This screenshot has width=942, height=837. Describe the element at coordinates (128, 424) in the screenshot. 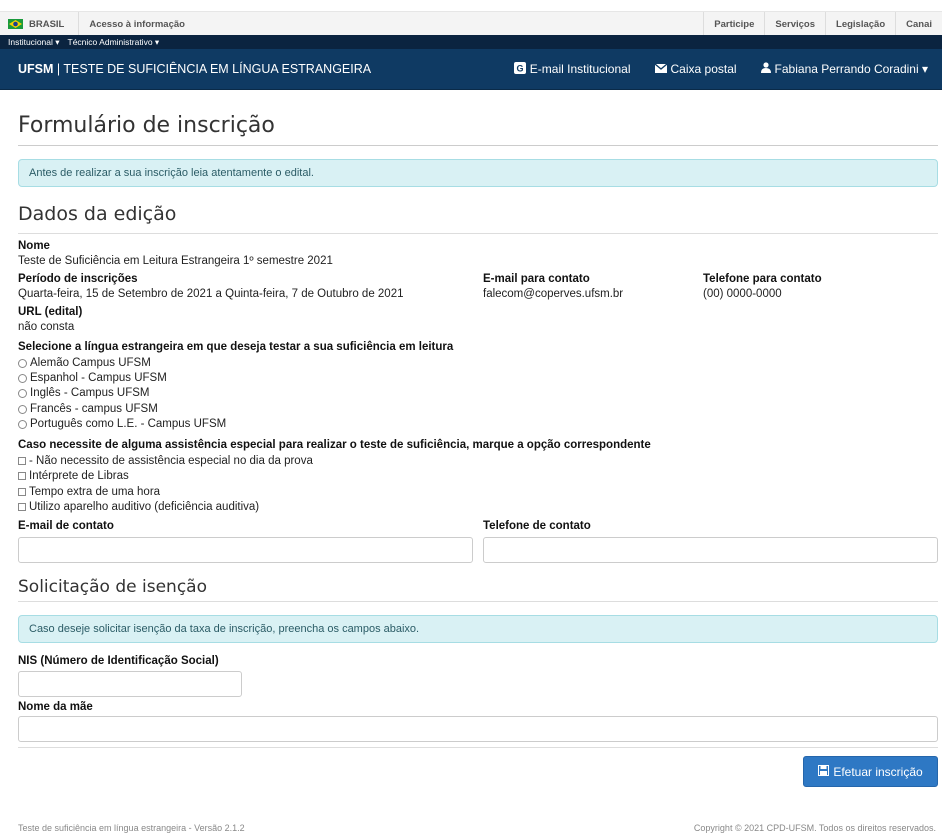

I see `option-label: Português como L.E. - Campus UFSM` at that location.